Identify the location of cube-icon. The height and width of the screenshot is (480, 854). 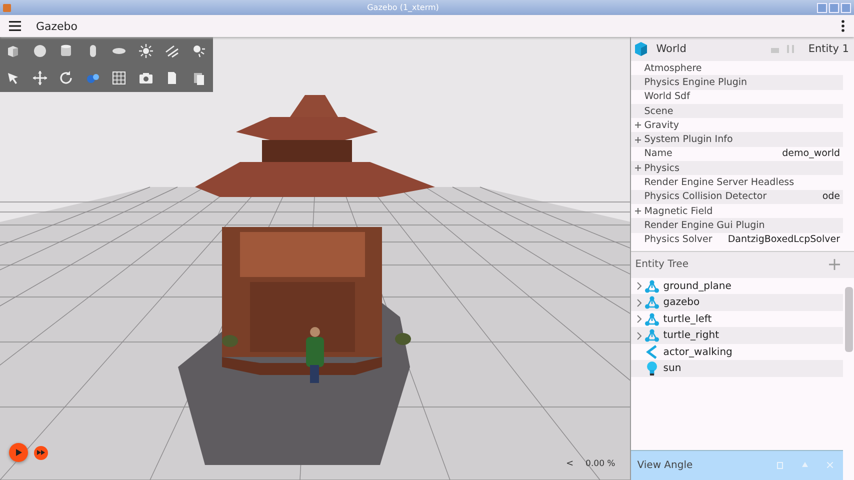
(641, 49).